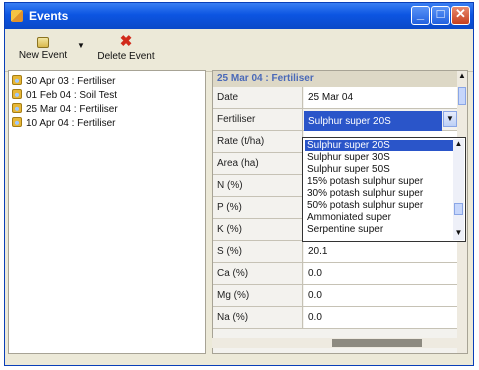 This screenshot has width=479, height=370. I want to click on dropdown-option: Serpentine super, so click(379, 229).